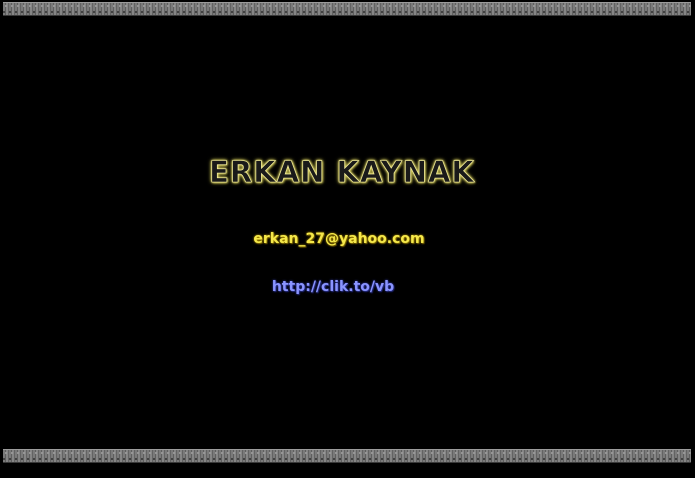  I want to click on page-title: ERKAN KAYNAK, so click(342, 172).